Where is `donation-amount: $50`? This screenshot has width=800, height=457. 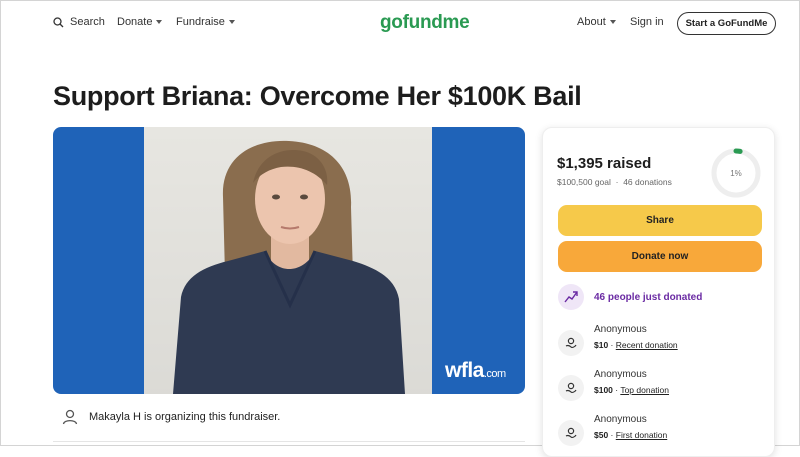 donation-amount: $50 is located at coordinates (601, 435).